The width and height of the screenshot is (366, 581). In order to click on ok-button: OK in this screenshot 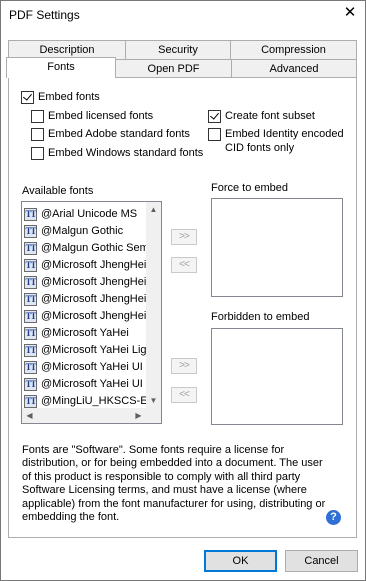, I will do `click(240, 561)`.